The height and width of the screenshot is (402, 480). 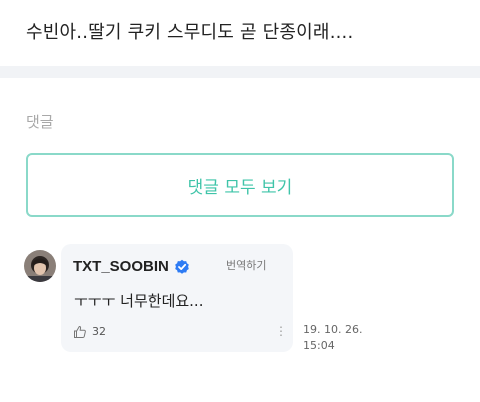 What do you see at coordinates (332, 338) in the screenshot?
I see `comment-timestamp: 19. 10. 26. 15:04` at bounding box center [332, 338].